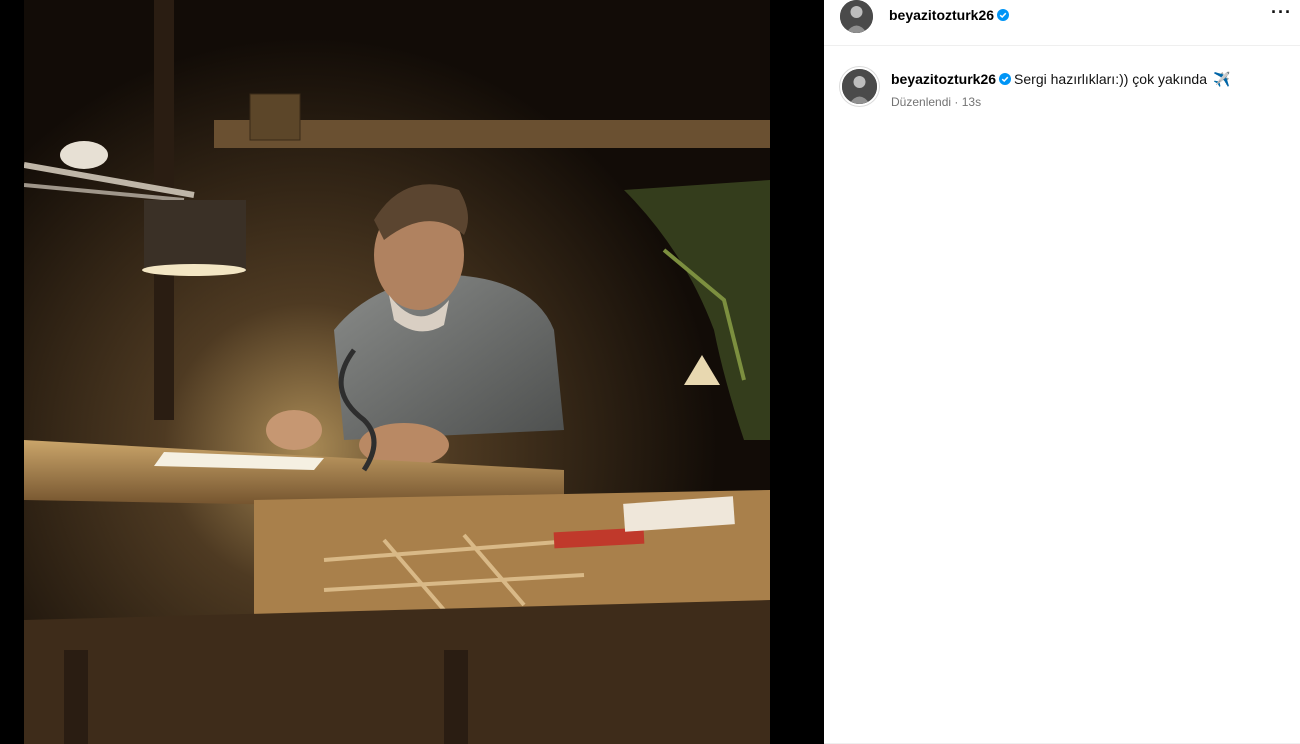 The height and width of the screenshot is (744, 1300). I want to click on more-horizontal-icon: ···, so click(1281, 12).